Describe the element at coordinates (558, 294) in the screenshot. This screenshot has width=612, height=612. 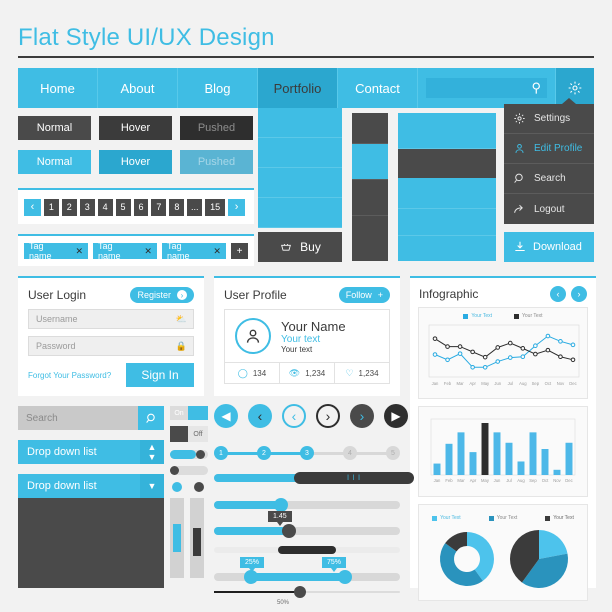
I see `infographic-prev-button: ‹` at that location.